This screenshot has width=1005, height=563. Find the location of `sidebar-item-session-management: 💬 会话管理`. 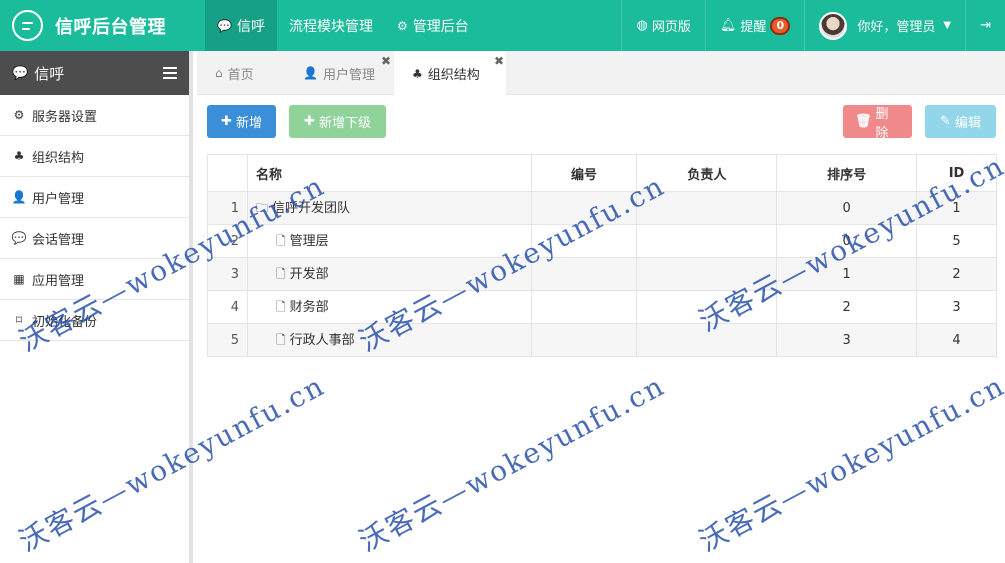

sidebar-item-session-management: 💬 会话管理 is located at coordinates (94, 238).